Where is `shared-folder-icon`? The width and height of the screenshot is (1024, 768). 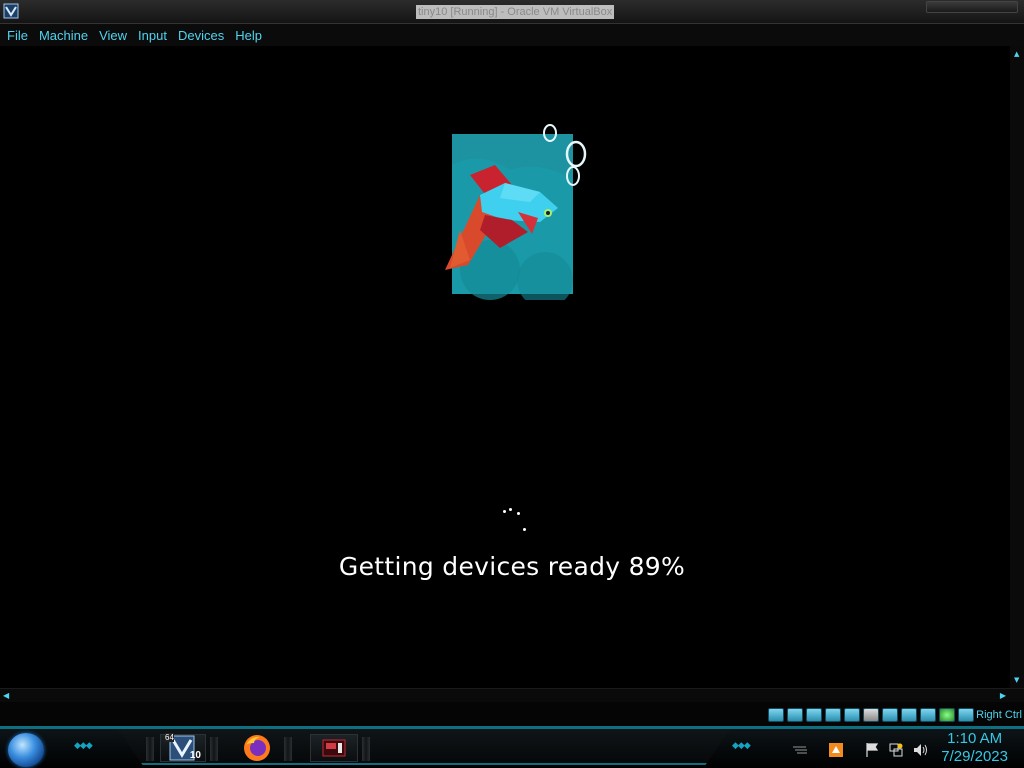
shared-folder-icon is located at coordinates (871, 715).